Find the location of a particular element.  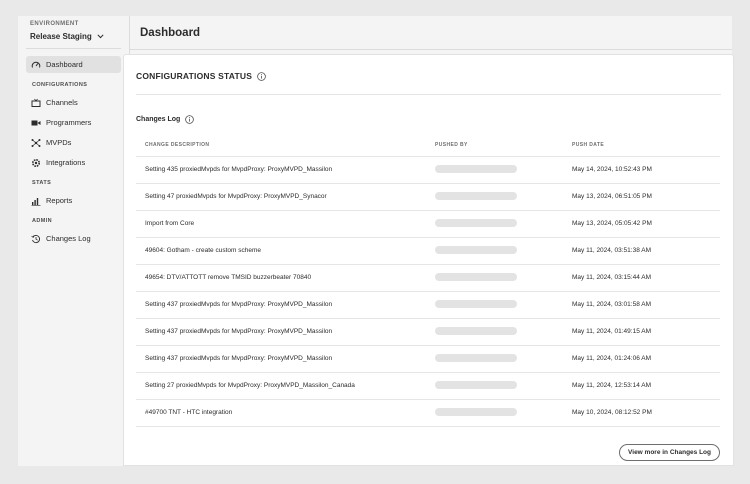

cell-push-date: May 10, 2024, 08:12:52 PM is located at coordinates (641, 413).